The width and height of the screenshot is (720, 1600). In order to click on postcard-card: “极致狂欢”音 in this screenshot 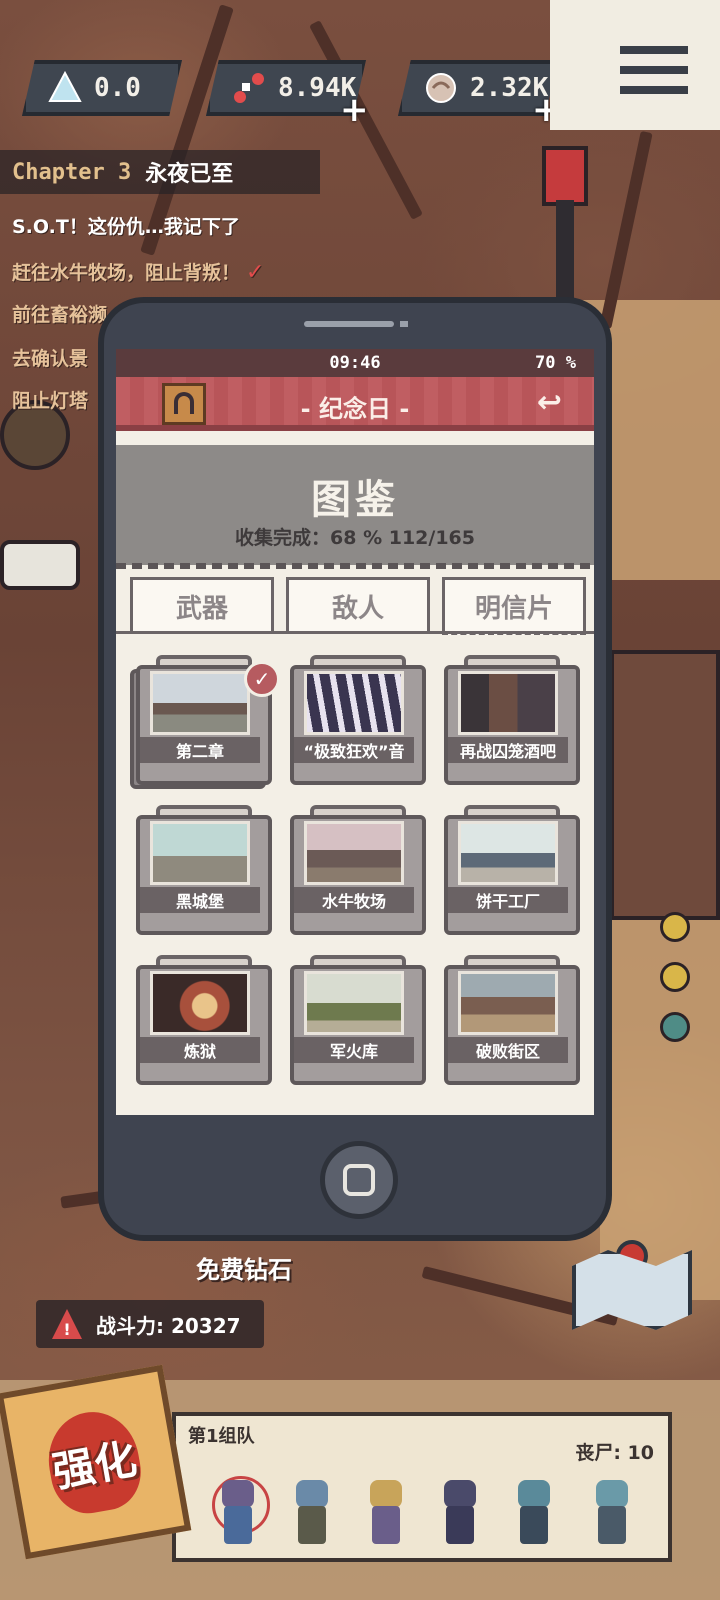, I will do `click(358, 720)`.